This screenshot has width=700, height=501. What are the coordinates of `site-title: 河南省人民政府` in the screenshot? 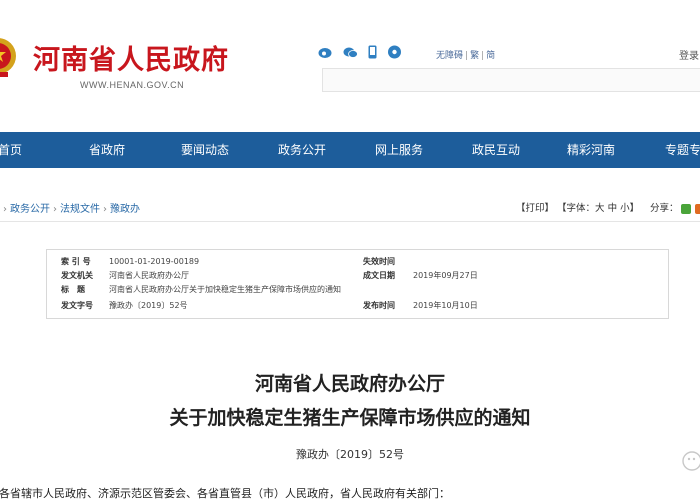 It's located at (131, 57).